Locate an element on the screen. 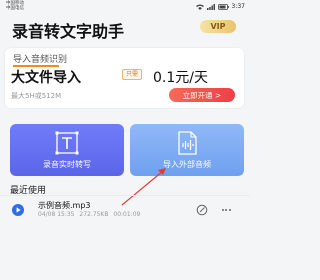 This screenshot has height=280, width=320. divider is located at coordinates (125, 195).